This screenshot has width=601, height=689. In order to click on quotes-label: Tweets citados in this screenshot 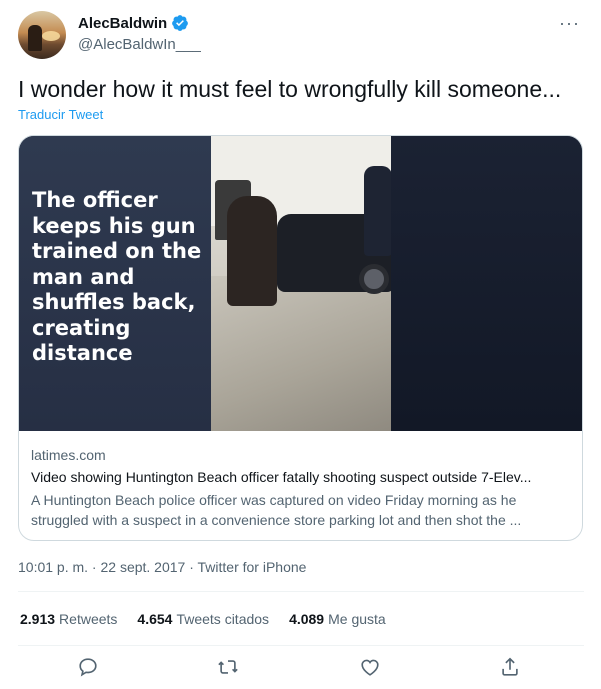, I will do `click(223, 619)`.